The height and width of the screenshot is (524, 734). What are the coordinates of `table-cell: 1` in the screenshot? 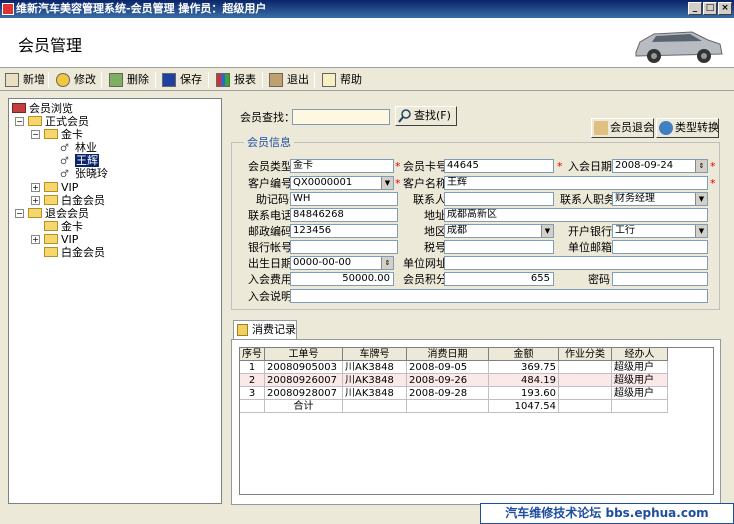 It's located at (252, 367).